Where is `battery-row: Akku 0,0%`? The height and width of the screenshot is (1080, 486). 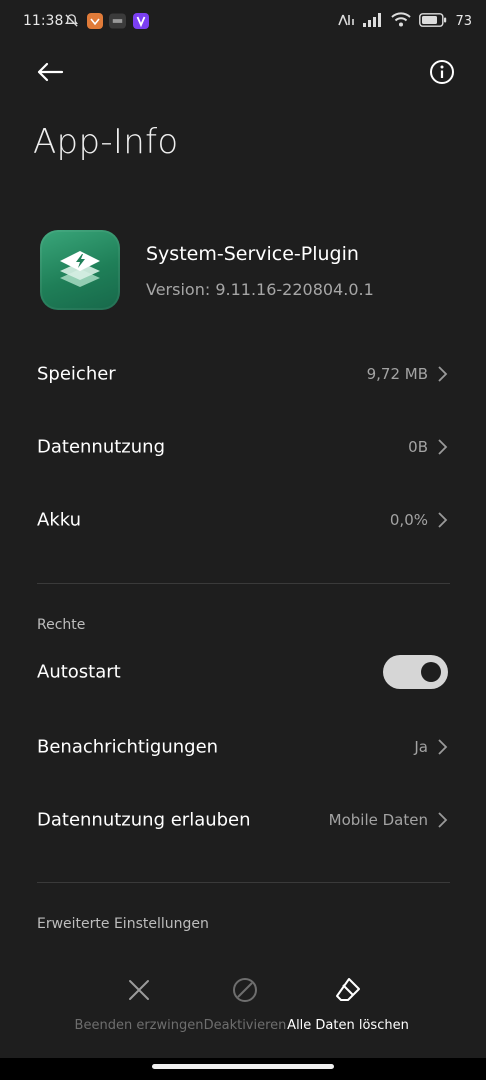 battery-row: Akku 0,0% is located at coordinates (243, 520).